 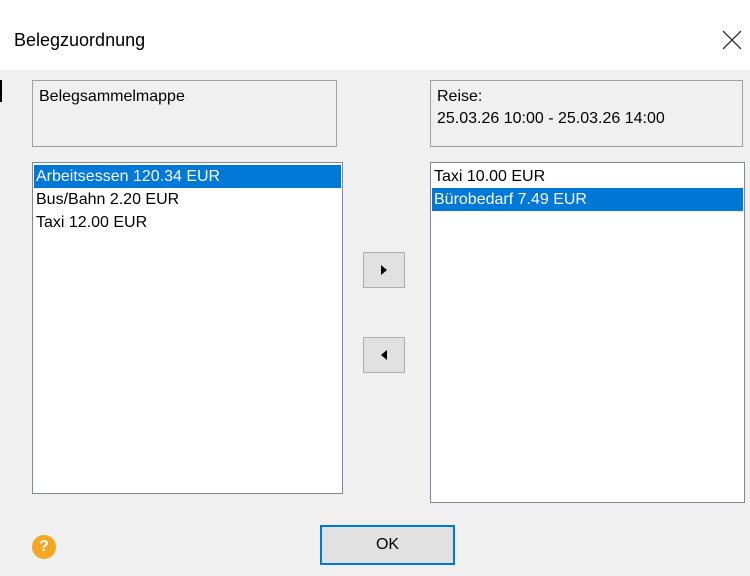 What do you see at coordinates (587, 199) in the screenshot?
I see `list-item: Bürobedarf 7.49 EUR` at bounding box center [587, 199].